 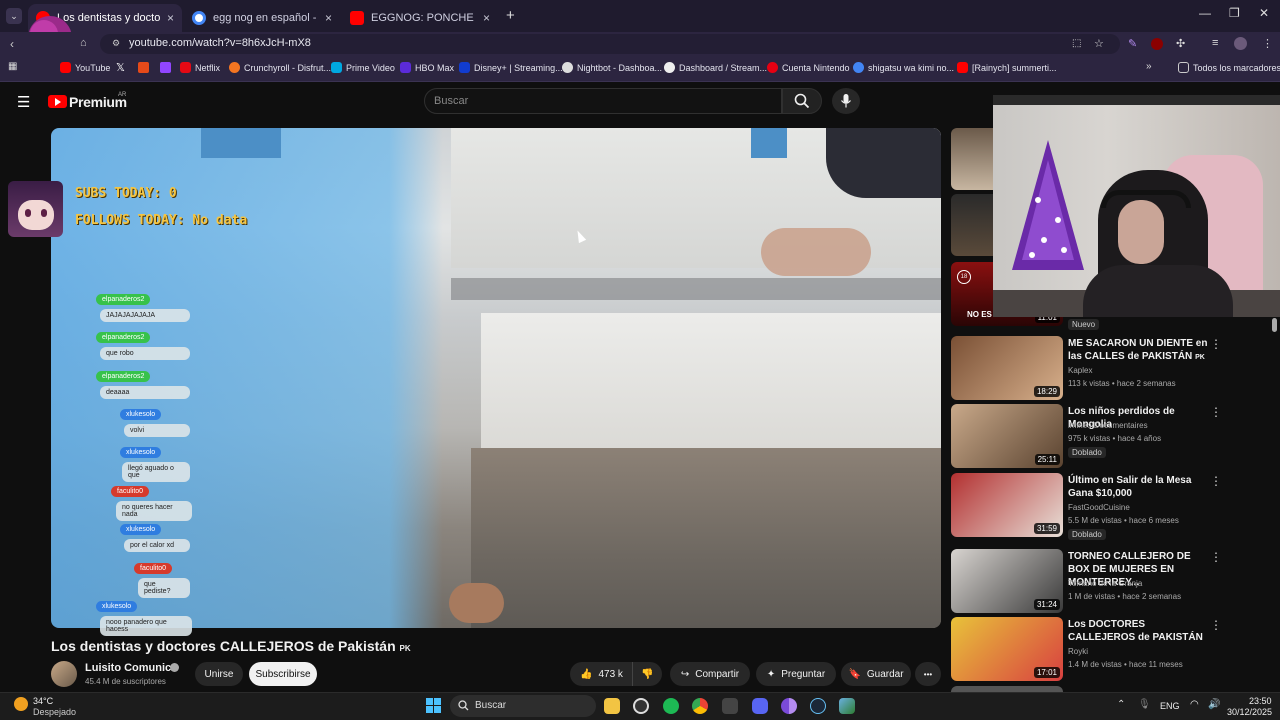 What do you see at coordinates (808, 67) in the screenshot?
I see `bookmark-nintendo: Cuenta Nintendo` at bounding box center [808, 67].